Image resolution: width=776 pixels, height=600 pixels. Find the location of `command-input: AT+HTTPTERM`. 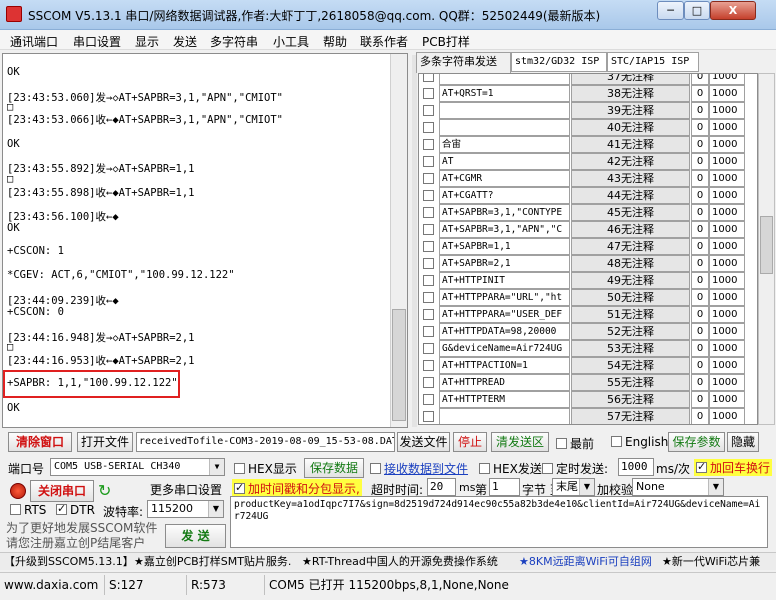

command-input: AT+HTTPTERM is located at coordinates (504, 399).